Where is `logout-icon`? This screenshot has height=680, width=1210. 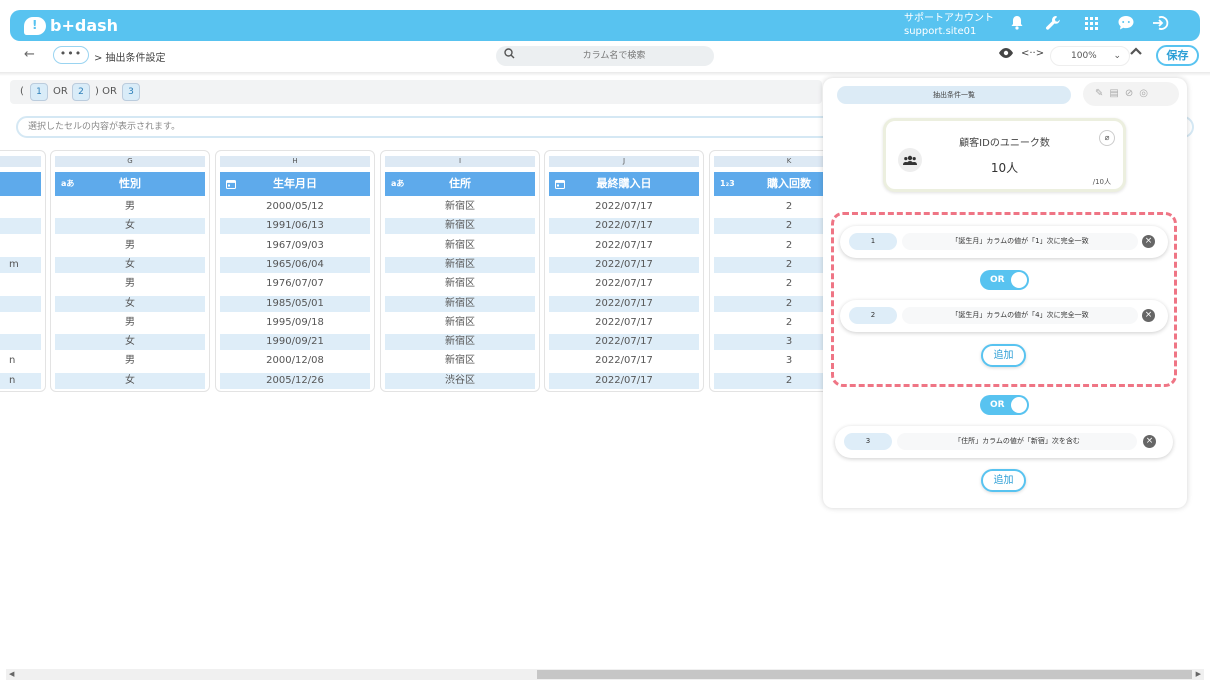 logout-icon is located at coordinates (1161, 25).